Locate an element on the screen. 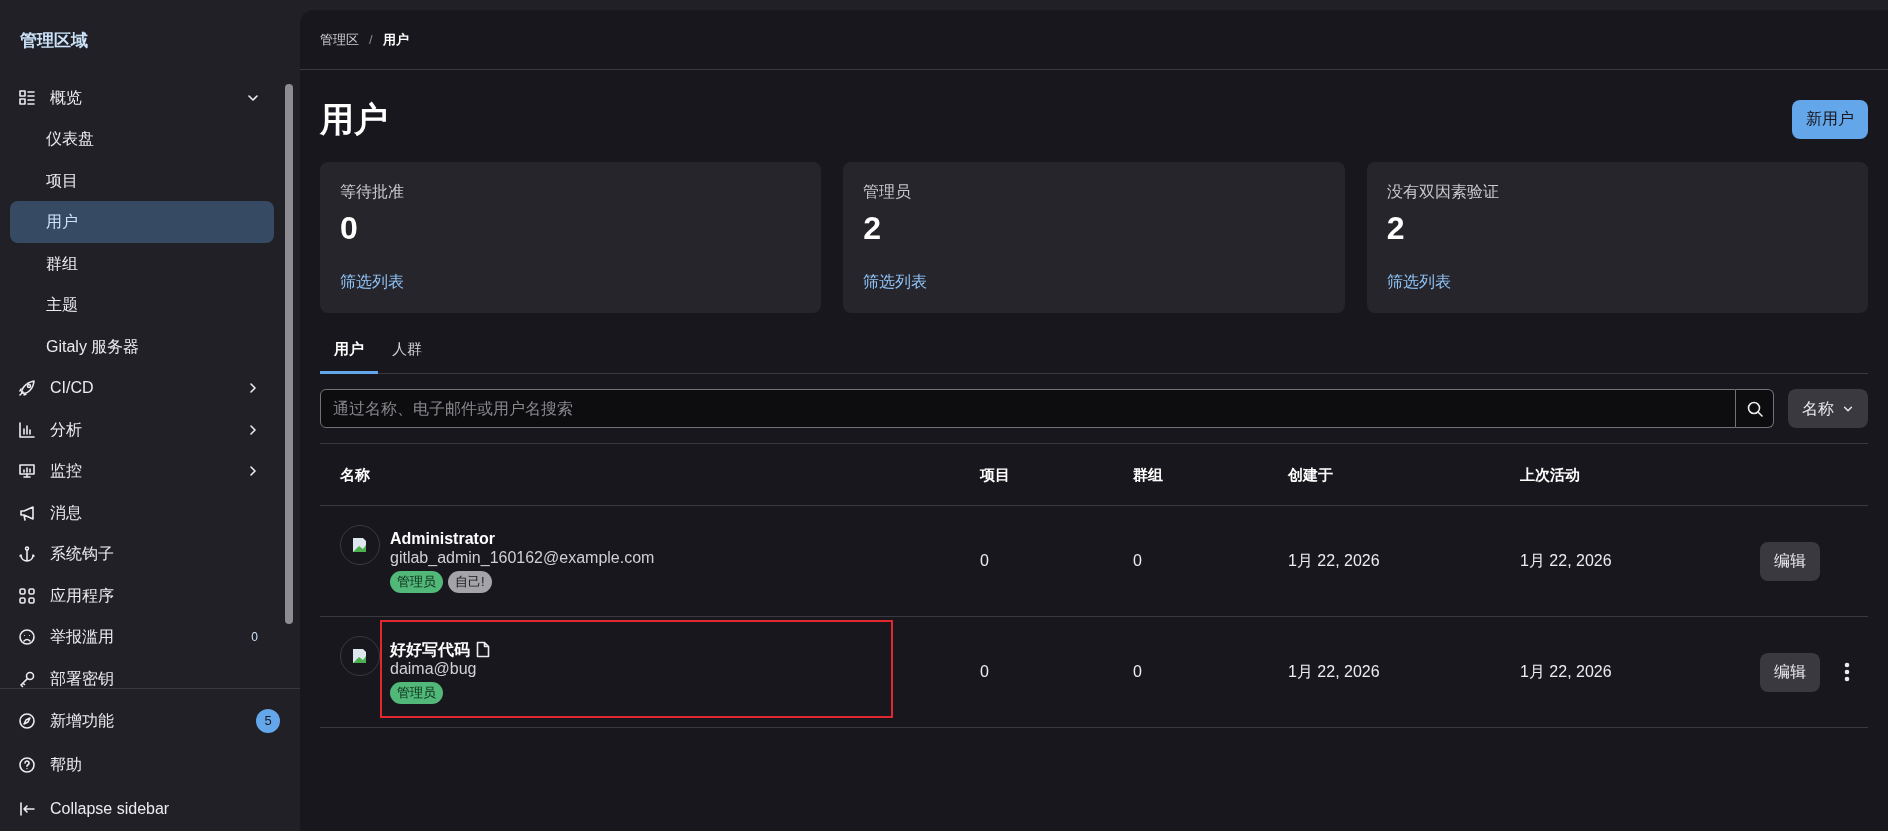  user-name: 好好写代码 is located at coordinates (430, 649).